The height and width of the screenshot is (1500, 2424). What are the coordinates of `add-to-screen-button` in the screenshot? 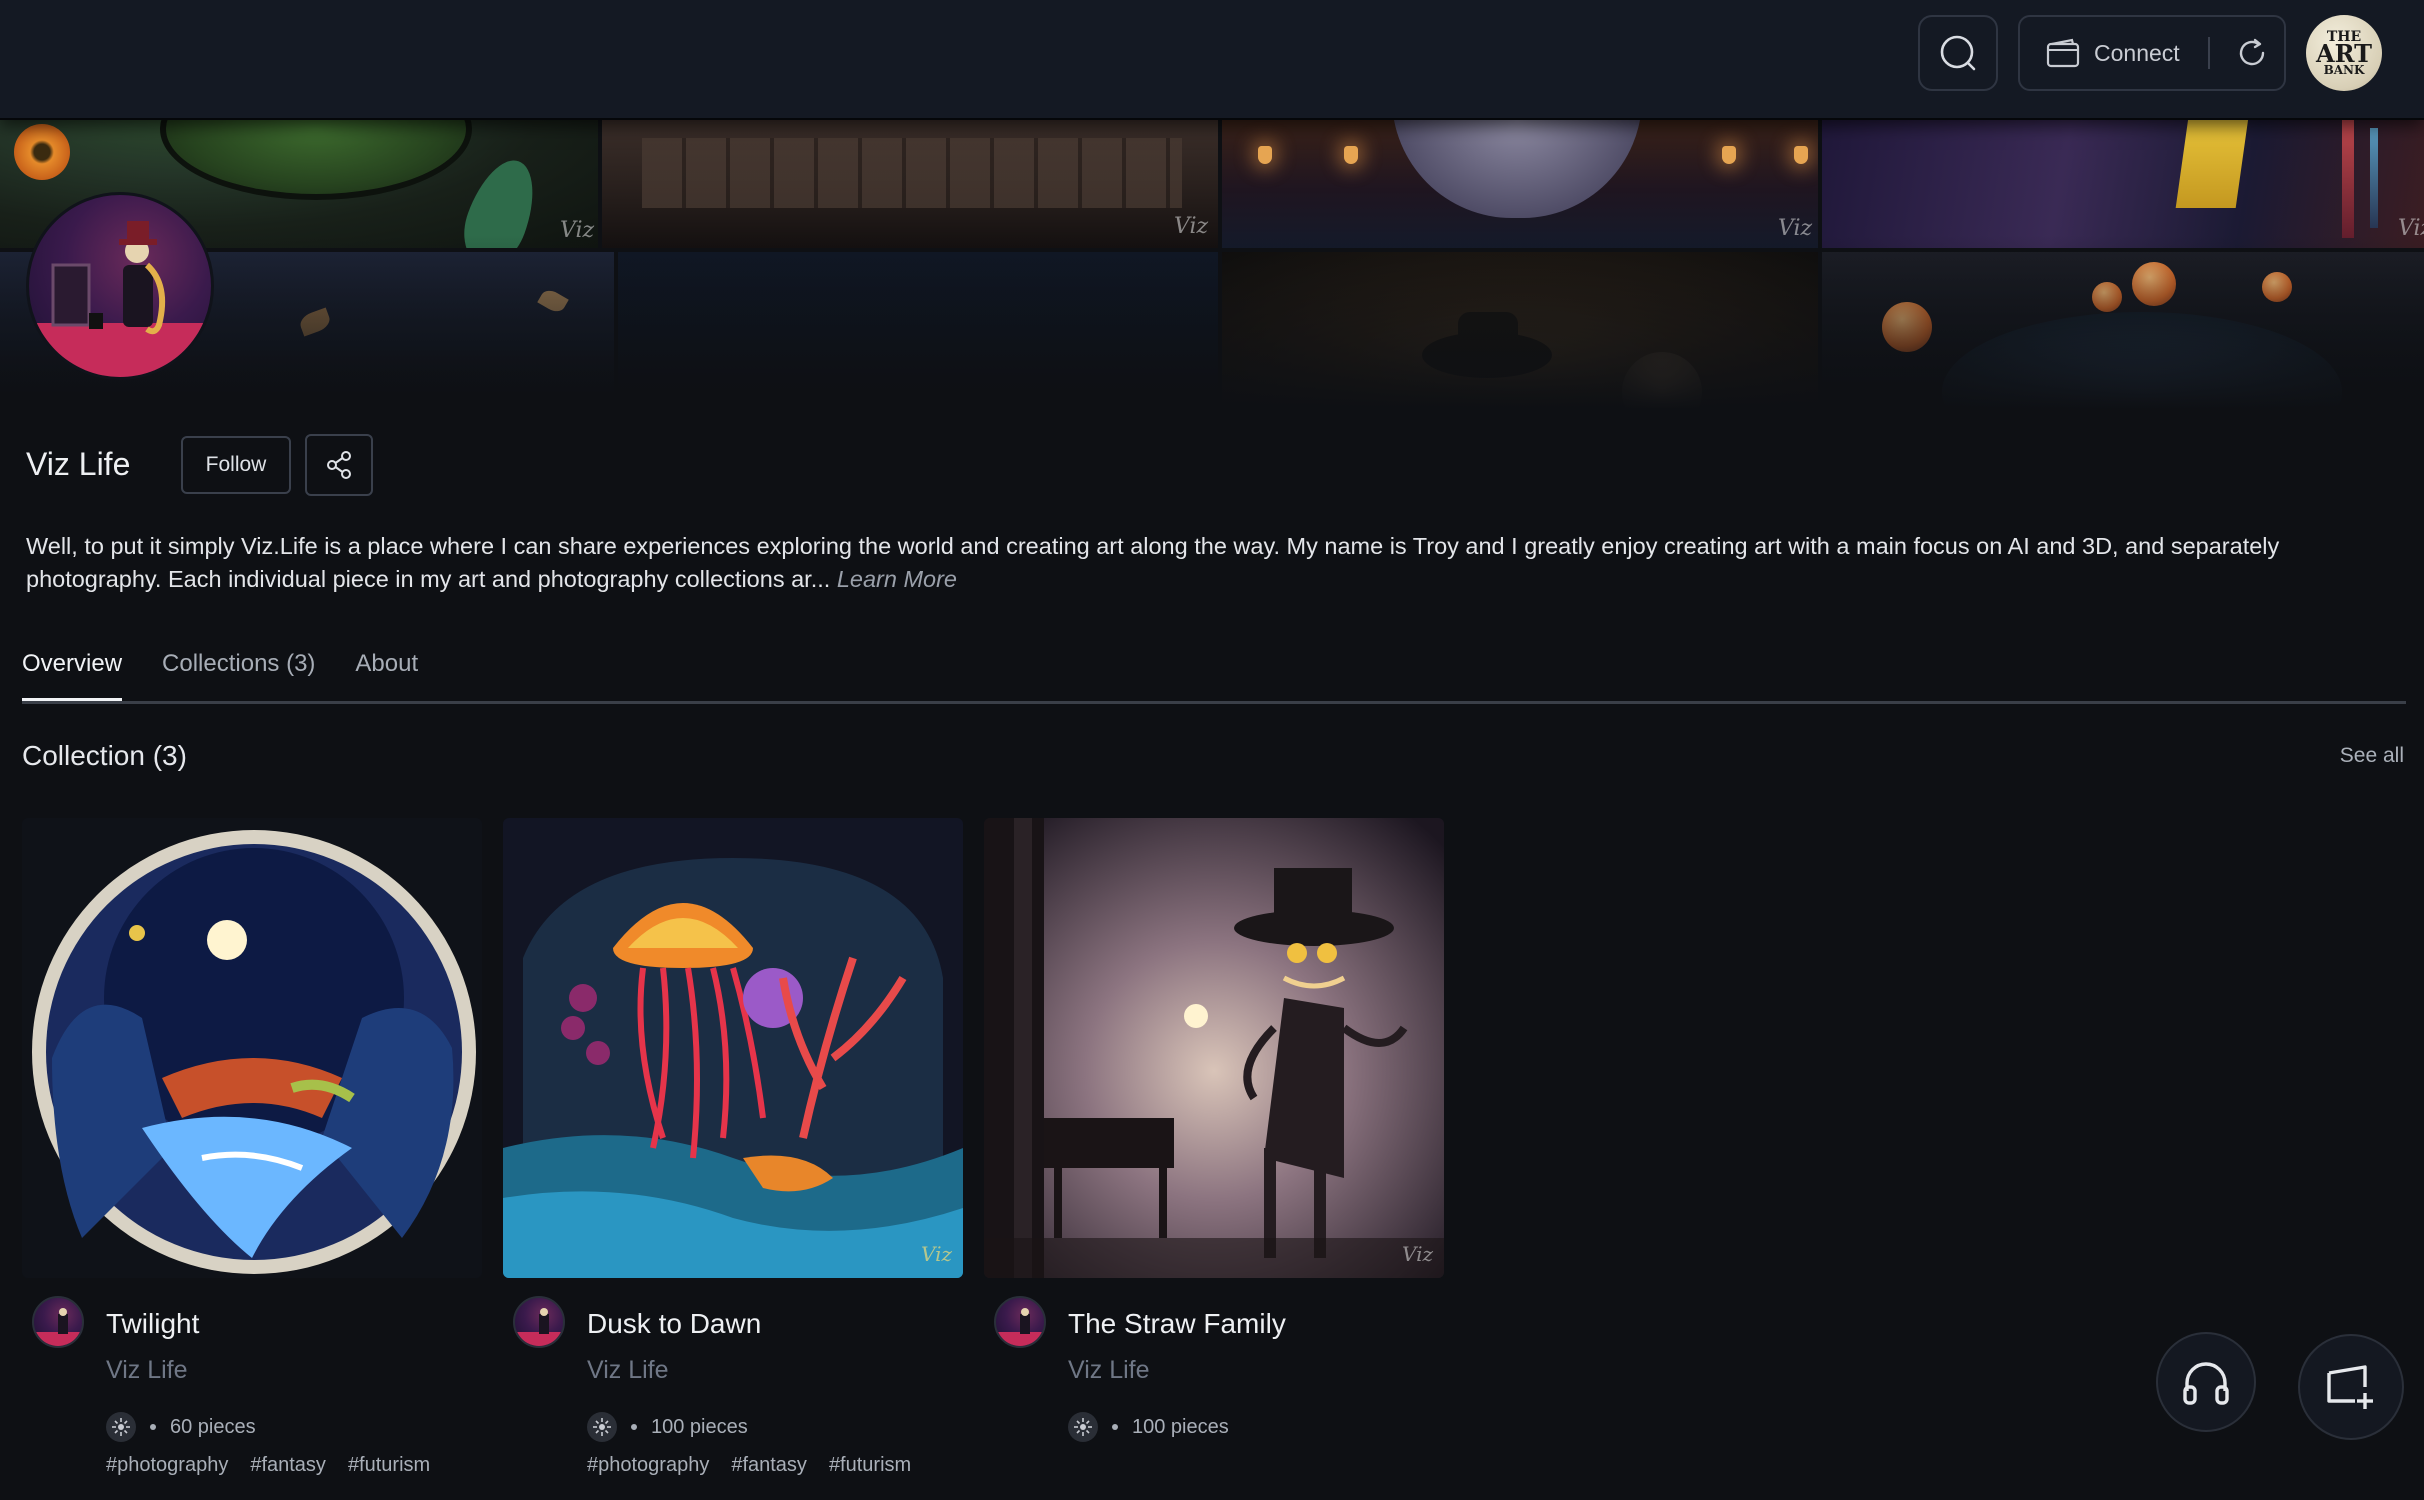 It's located at (2351, 1387).